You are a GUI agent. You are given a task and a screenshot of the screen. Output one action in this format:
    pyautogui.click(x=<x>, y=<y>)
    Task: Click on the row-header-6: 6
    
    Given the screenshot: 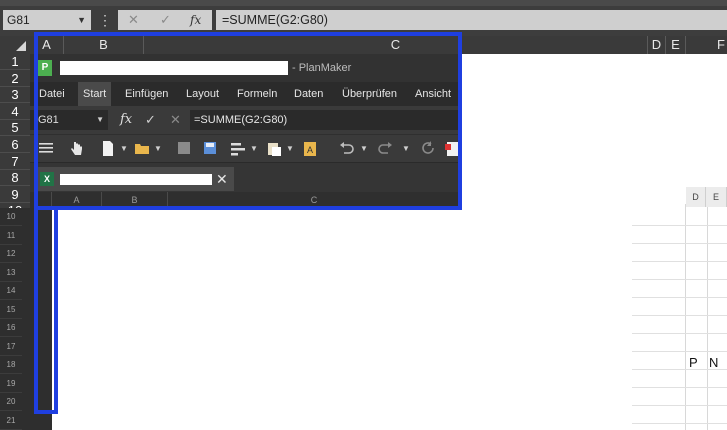 What is the action you would take?
    pyautogui.click(x=15, y=145)
    